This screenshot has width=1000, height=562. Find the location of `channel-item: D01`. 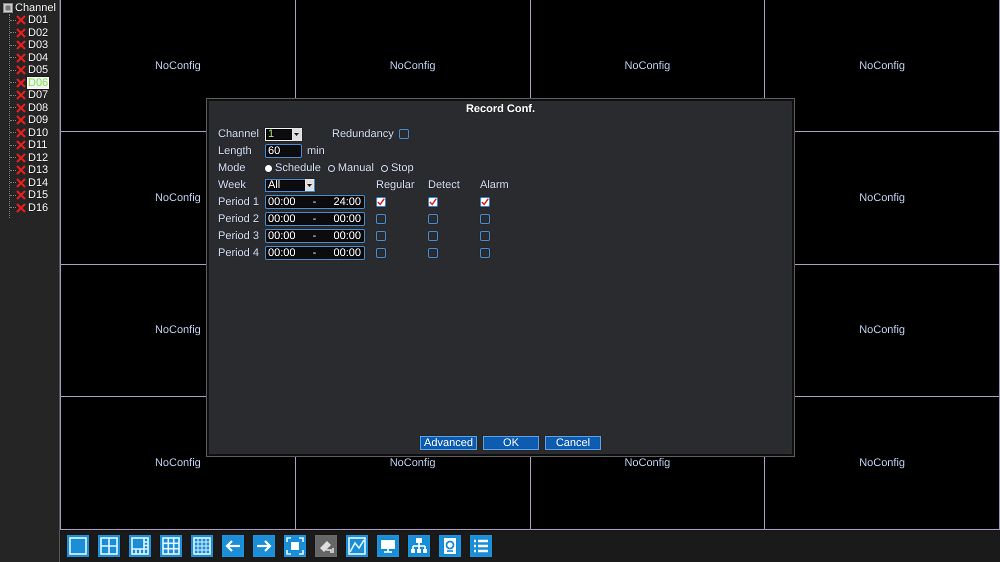

channel-item: D01 is located at coordinates (38, 20).